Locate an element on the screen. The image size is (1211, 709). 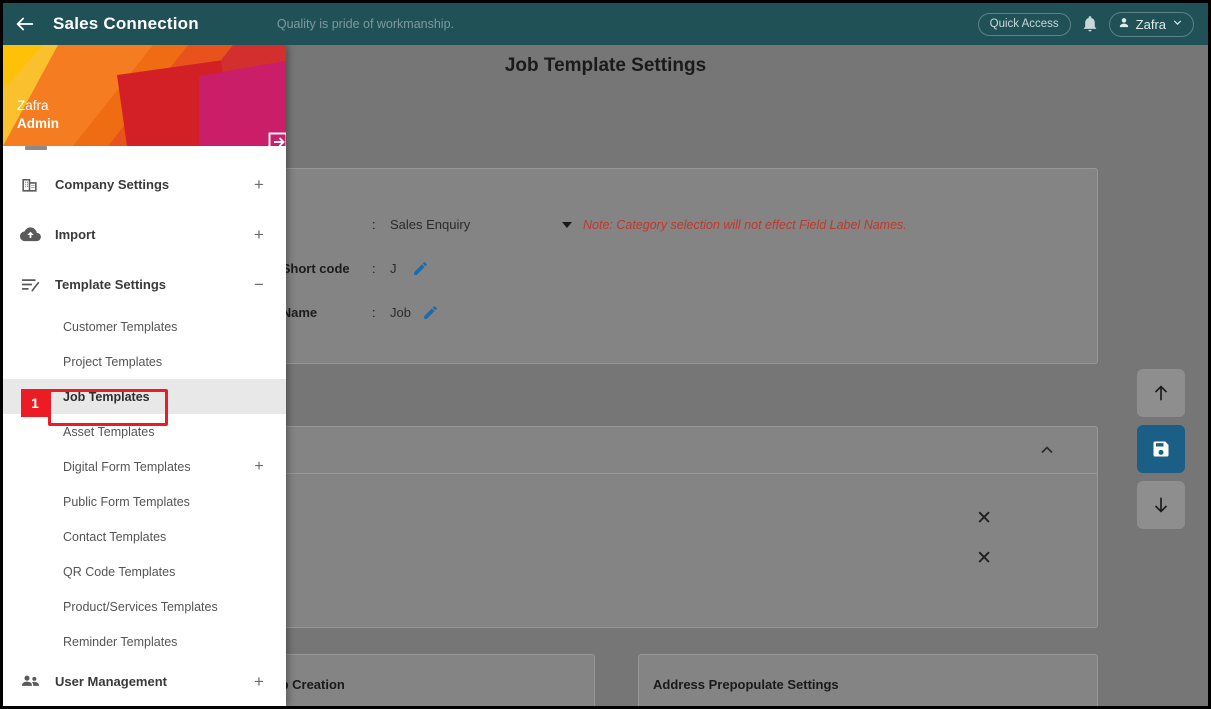
sidebar-item-contact-templates: Contact Templates is located at coordinates (144, 536).